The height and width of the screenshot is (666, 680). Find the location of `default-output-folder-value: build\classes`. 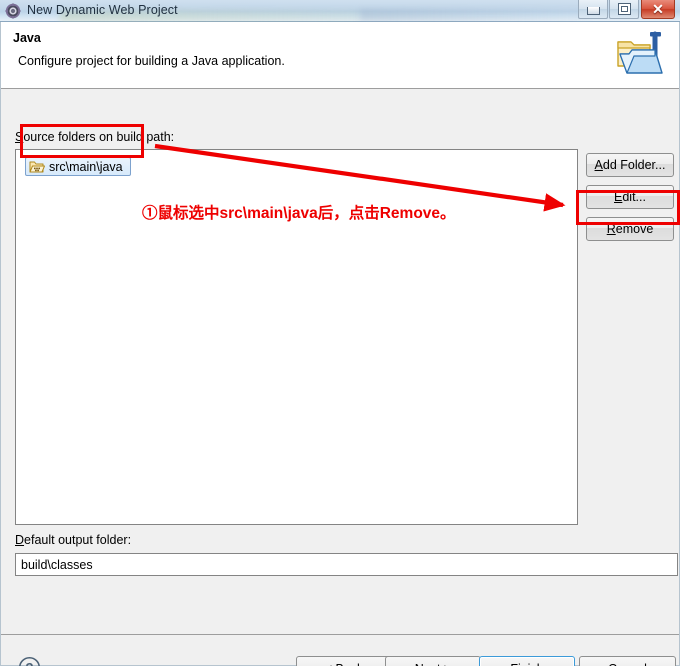

default-output-folder-value: build\classes is located at coordinates (57, 564).